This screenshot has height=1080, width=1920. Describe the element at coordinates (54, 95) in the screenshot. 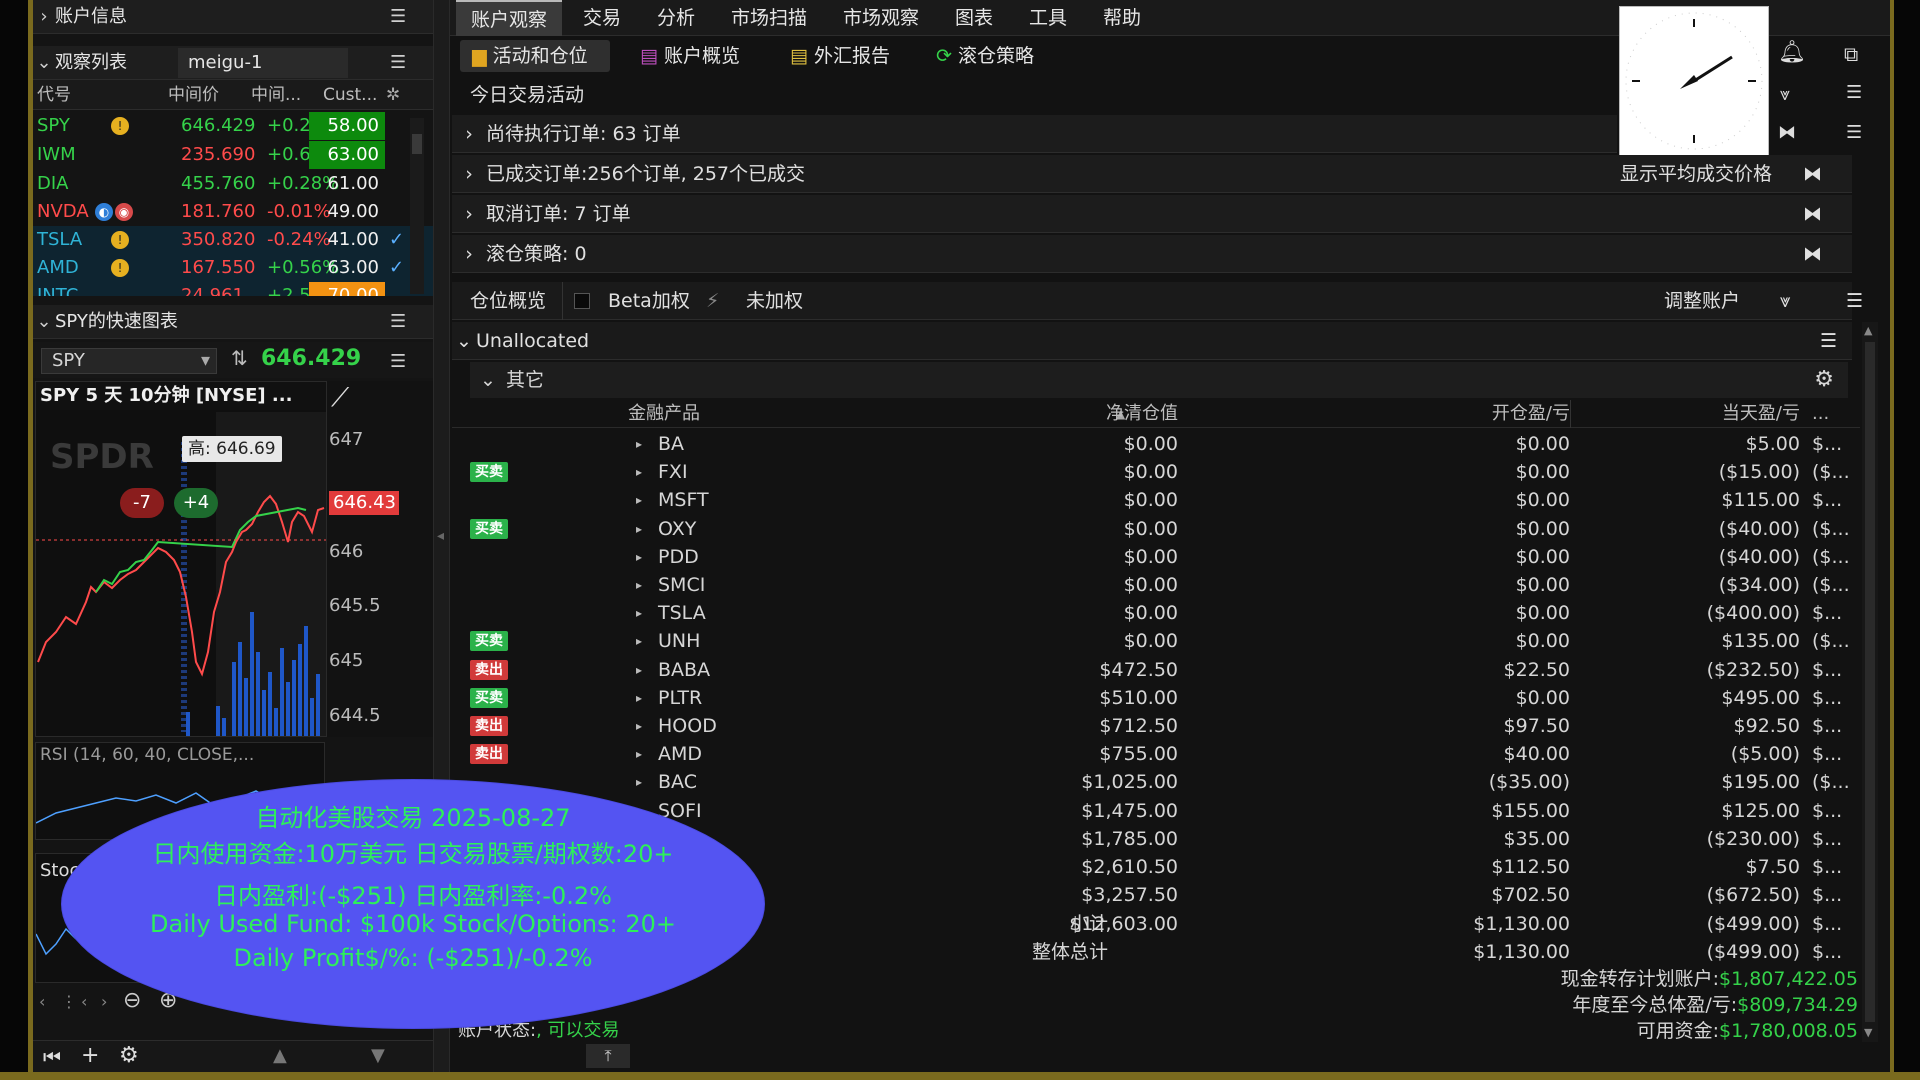

I see `col-symbol: 代号` at that location.